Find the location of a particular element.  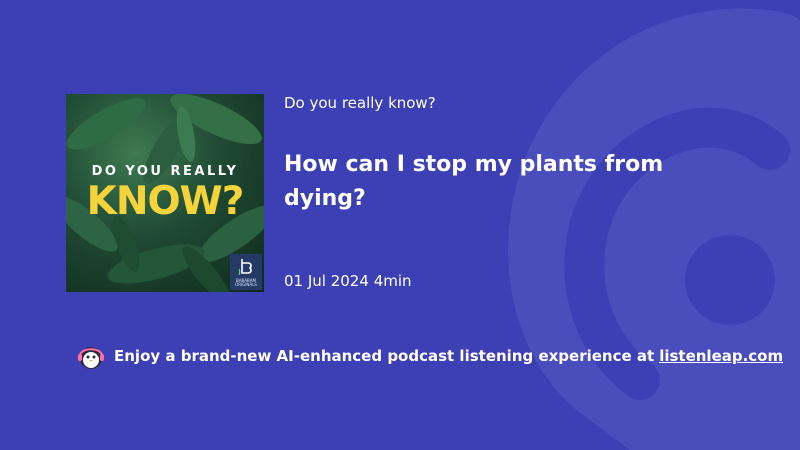

publisher-badge: BABABAM ORIGINALS is located at coordinates (246, 272).